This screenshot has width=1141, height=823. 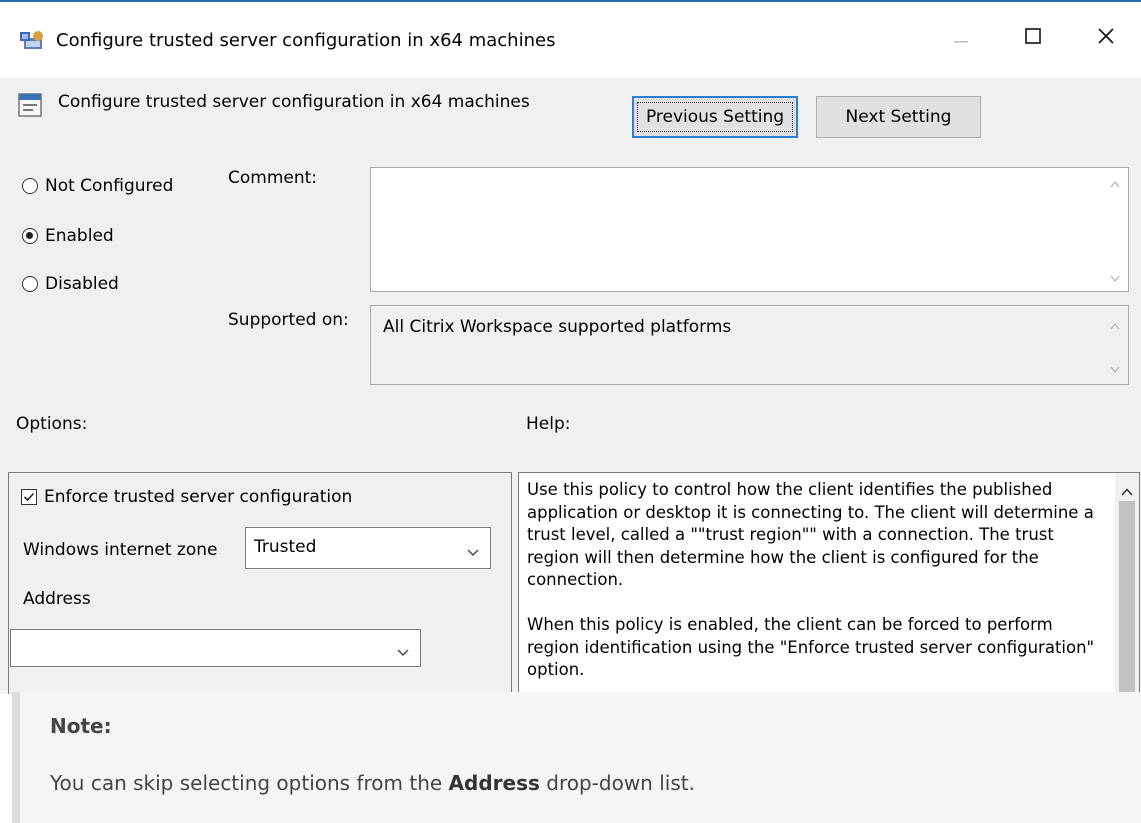 I want to click on comment-textarea, so click(x=749, y=229).